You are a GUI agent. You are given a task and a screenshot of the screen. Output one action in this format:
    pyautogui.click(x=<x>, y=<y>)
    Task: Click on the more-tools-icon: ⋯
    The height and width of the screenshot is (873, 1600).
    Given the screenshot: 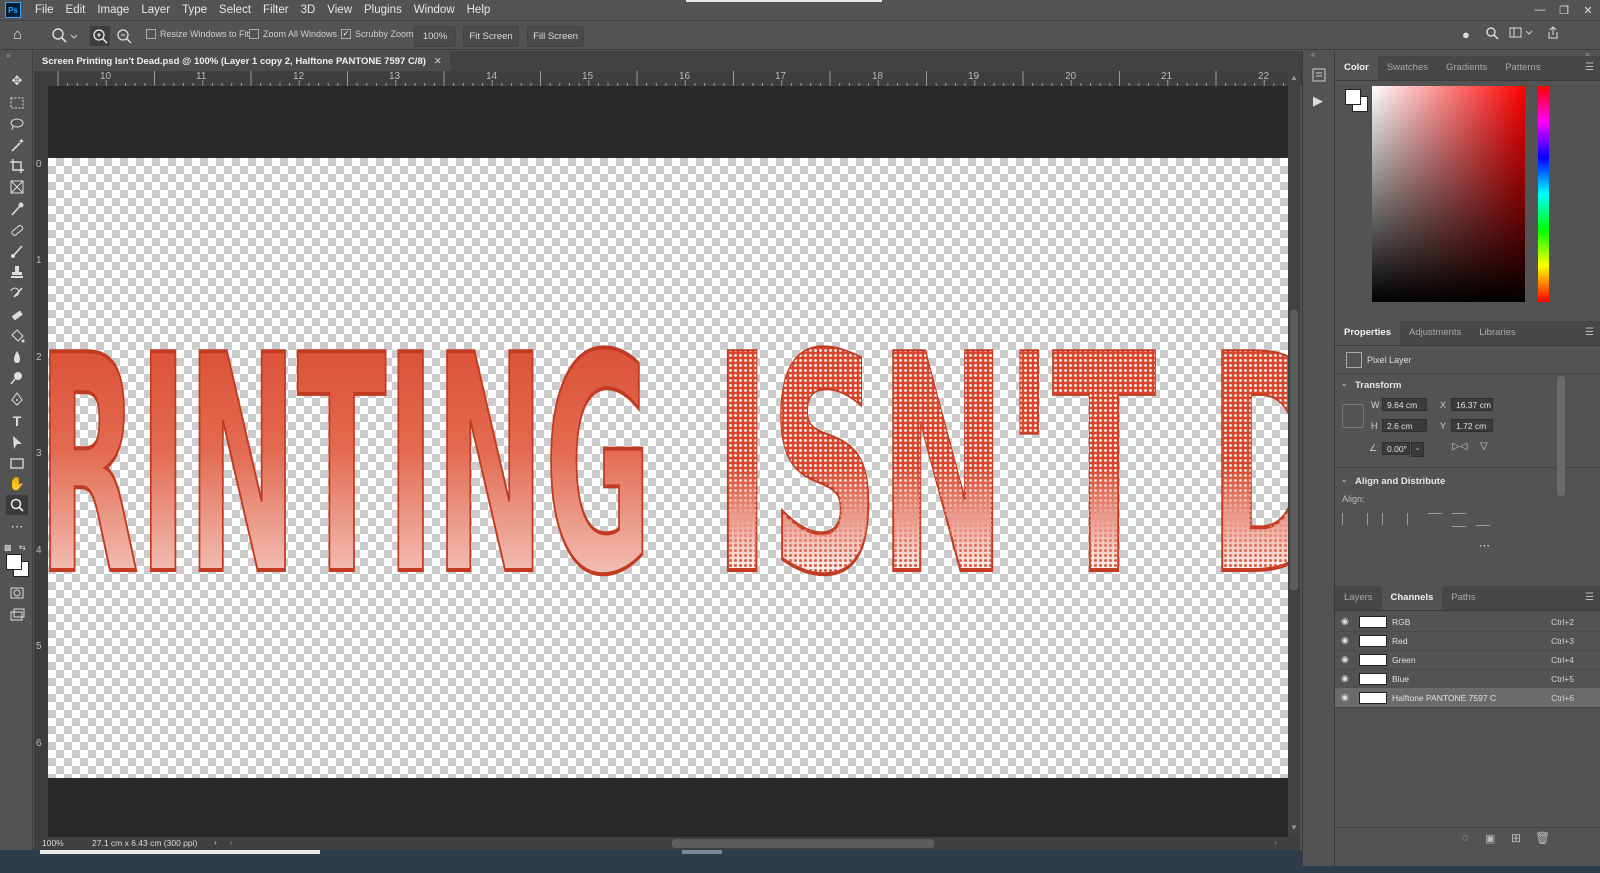 What is the action you would take?
    pyautogui.click(x=17, y=527)
    